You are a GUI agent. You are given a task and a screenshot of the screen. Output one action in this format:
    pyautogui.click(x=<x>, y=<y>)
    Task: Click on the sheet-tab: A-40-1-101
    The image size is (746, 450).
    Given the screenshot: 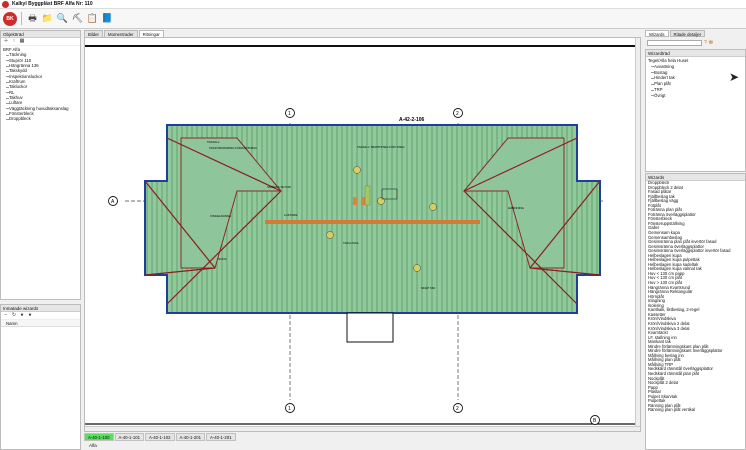 What is the action you would take?
    pyautogui.click(x=129, y=437)
    